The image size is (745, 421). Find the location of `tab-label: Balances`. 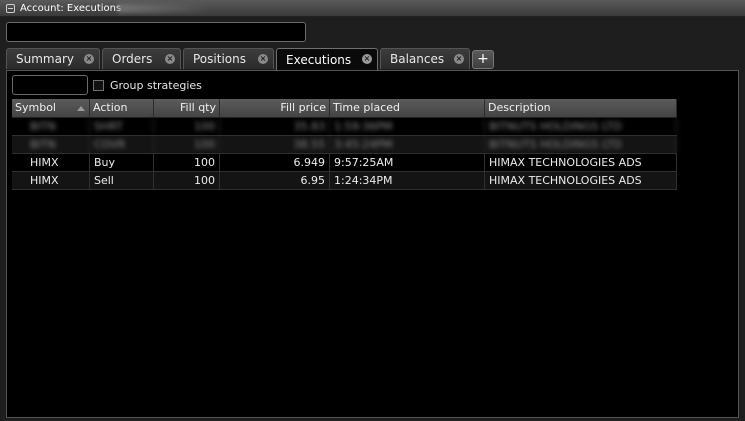

tab-label: Balances is located at coordinates (417, 59).